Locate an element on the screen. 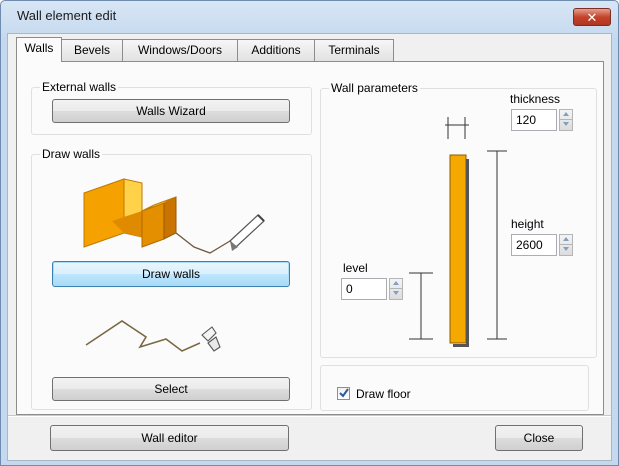 The image size is (619, 466). wall-editor-button-label: Wall editor is located at coordinates (169, 438).